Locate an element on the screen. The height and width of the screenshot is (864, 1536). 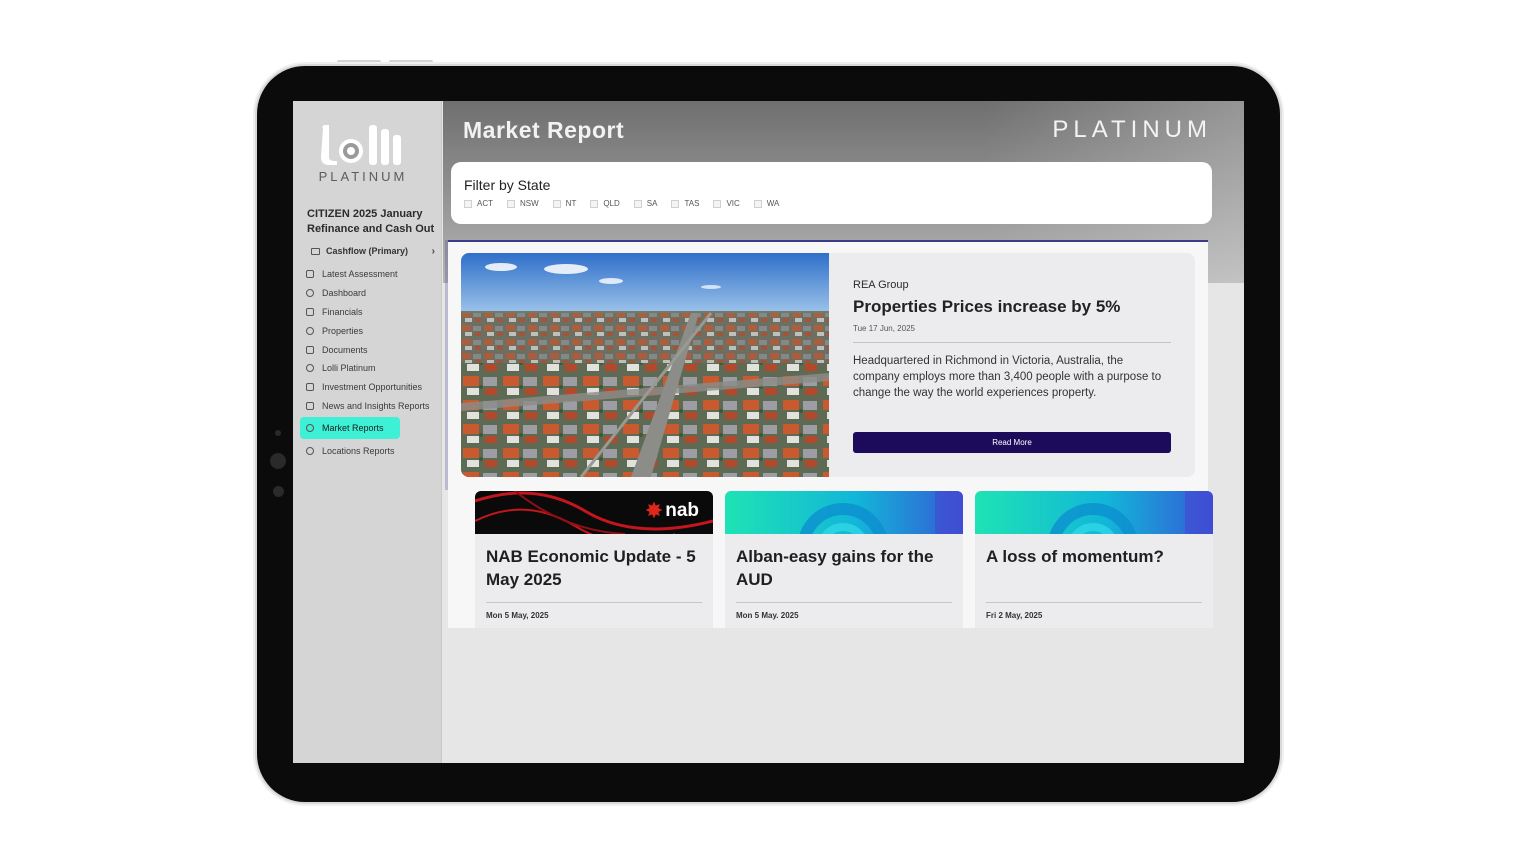
state-checkbox-wa: WA is located at coordinates (766, 203).